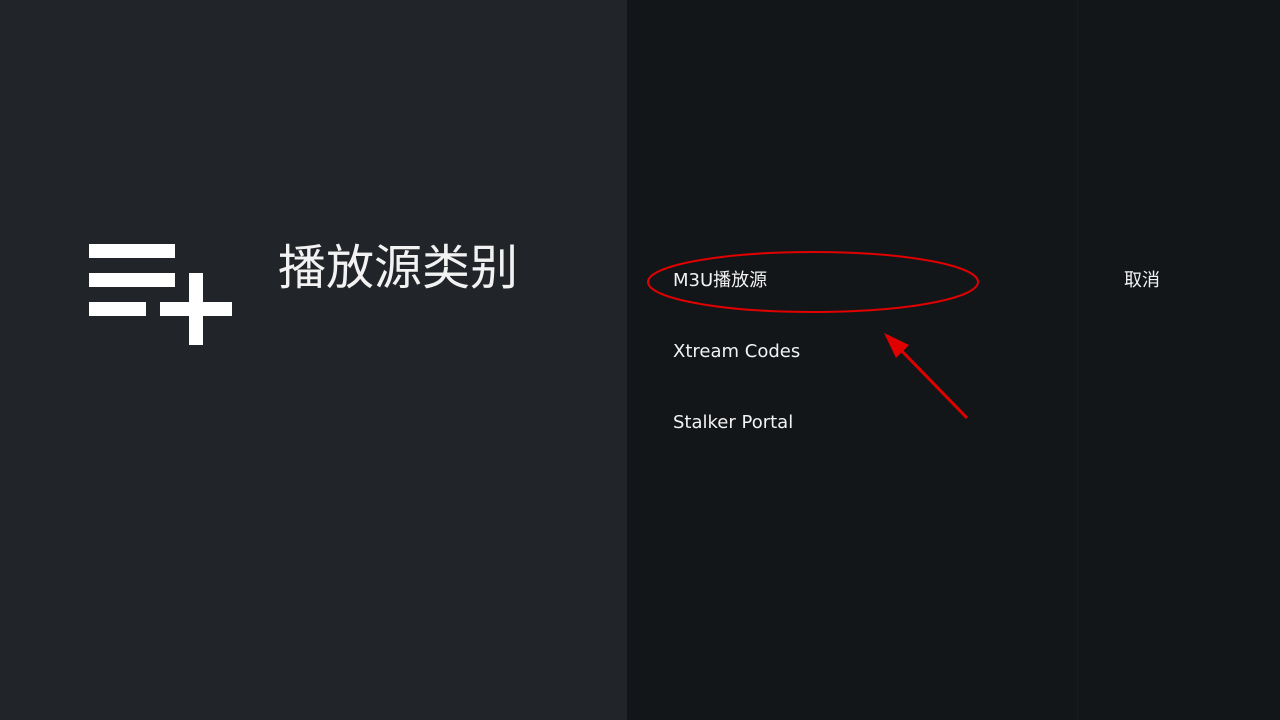 The width and height of the screenshot is (1280, 720). Describe the element at coordinates (733, 423) in the screenshot. I see `option-stalker-portal: Stalker Portal` at that location.